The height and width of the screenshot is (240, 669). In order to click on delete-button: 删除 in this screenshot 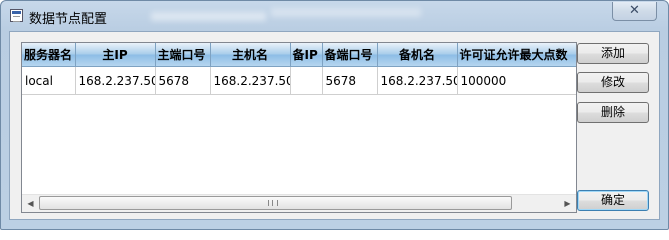, I will do `click(613, 112)`.